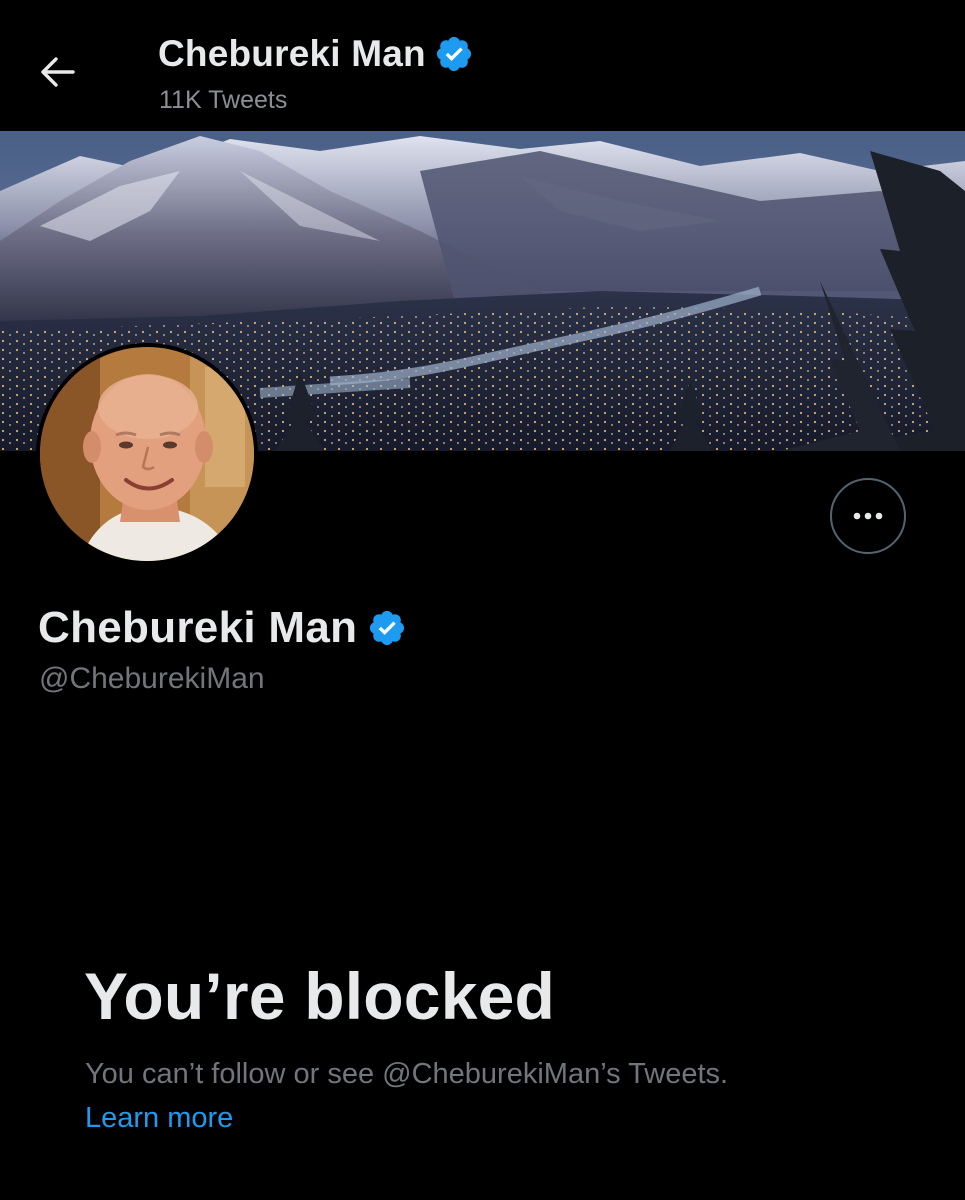 Image resolution: width=965 pixels, height=1200 pixels. I want to click on profile-avatar-border, so click(147, 454).